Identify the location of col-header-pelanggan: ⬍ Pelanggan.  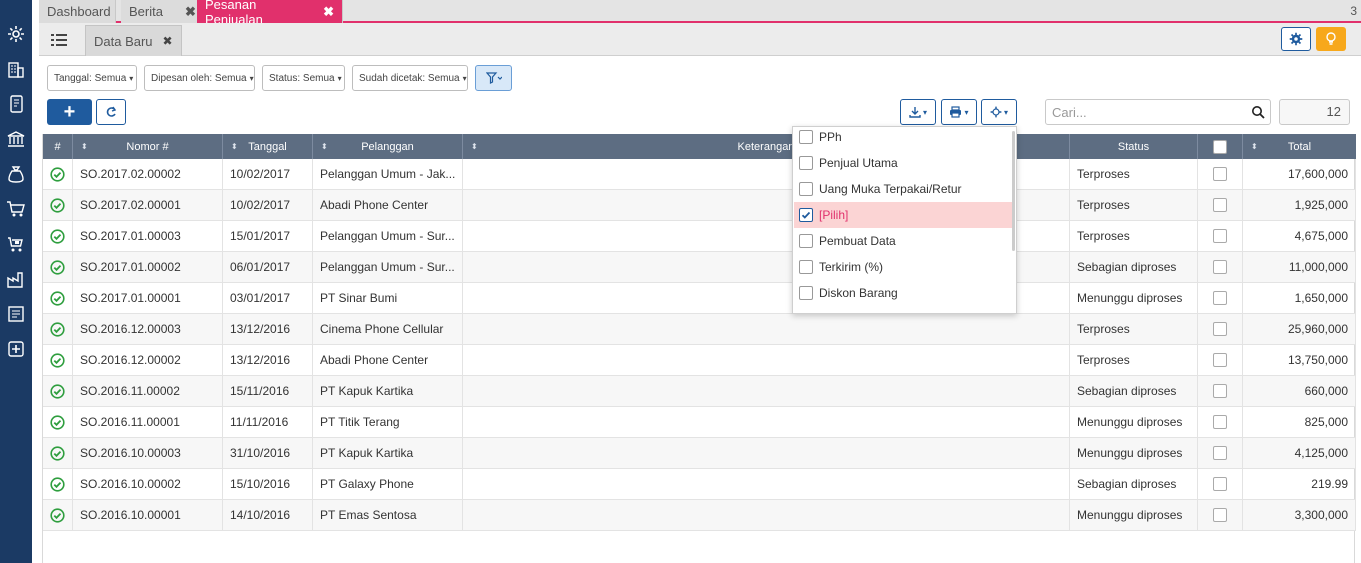
(388, 146).